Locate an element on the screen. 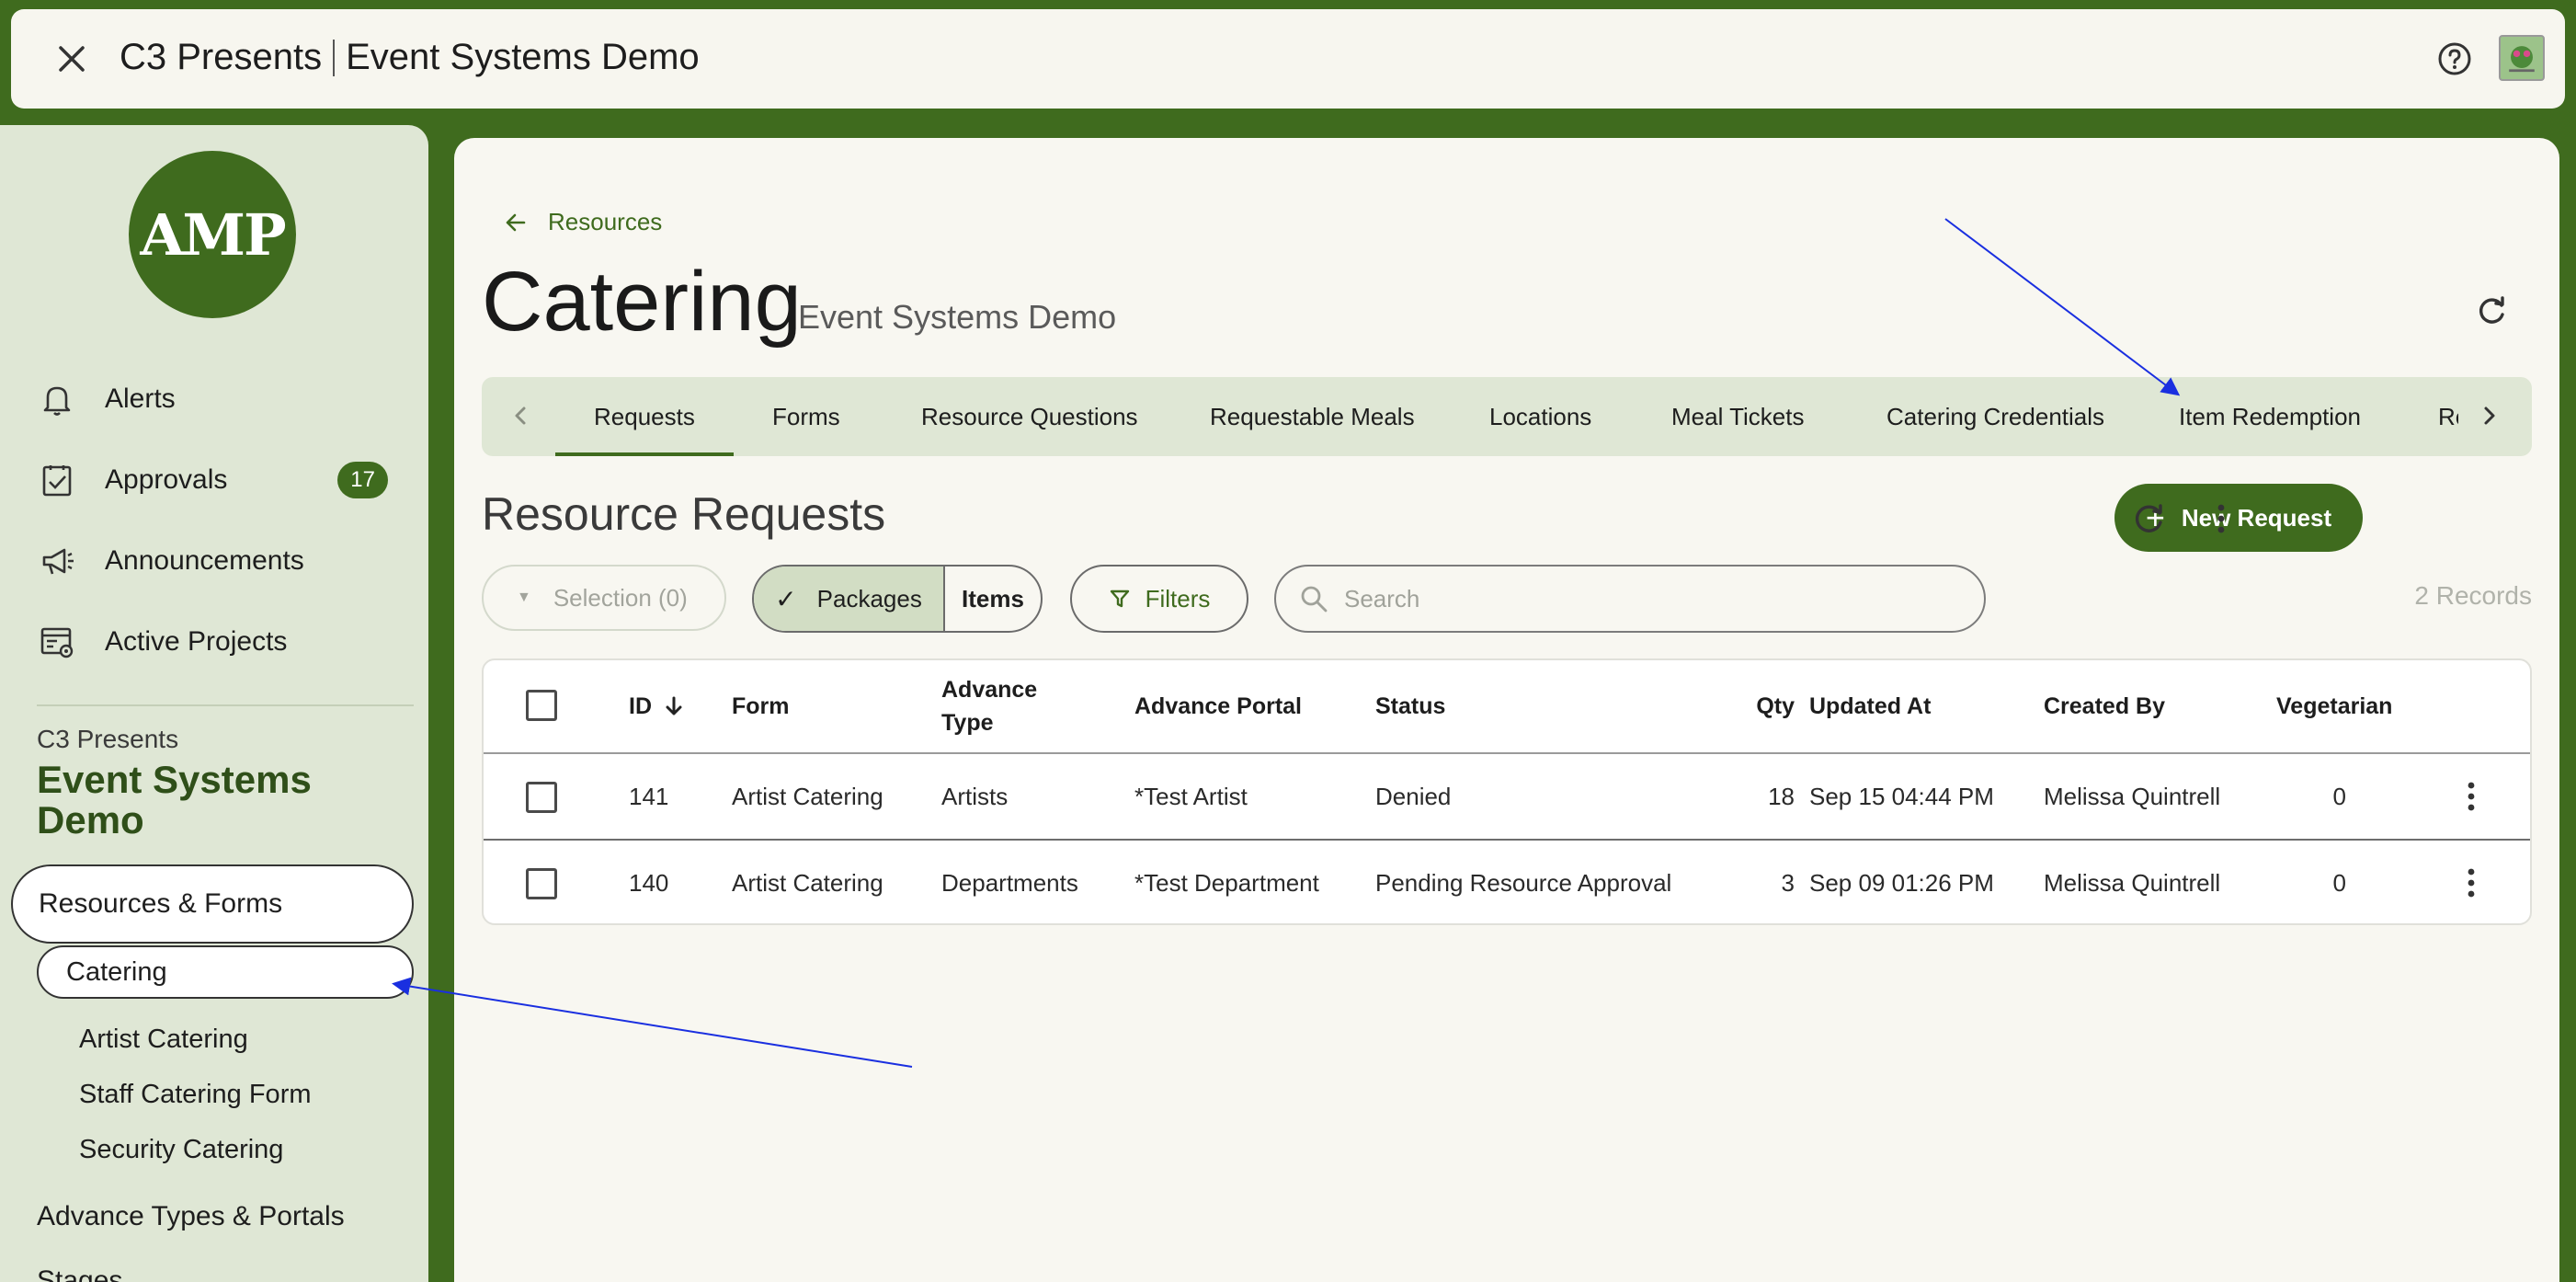  tab-truncated: Re is located at coordinates (2448, 417).